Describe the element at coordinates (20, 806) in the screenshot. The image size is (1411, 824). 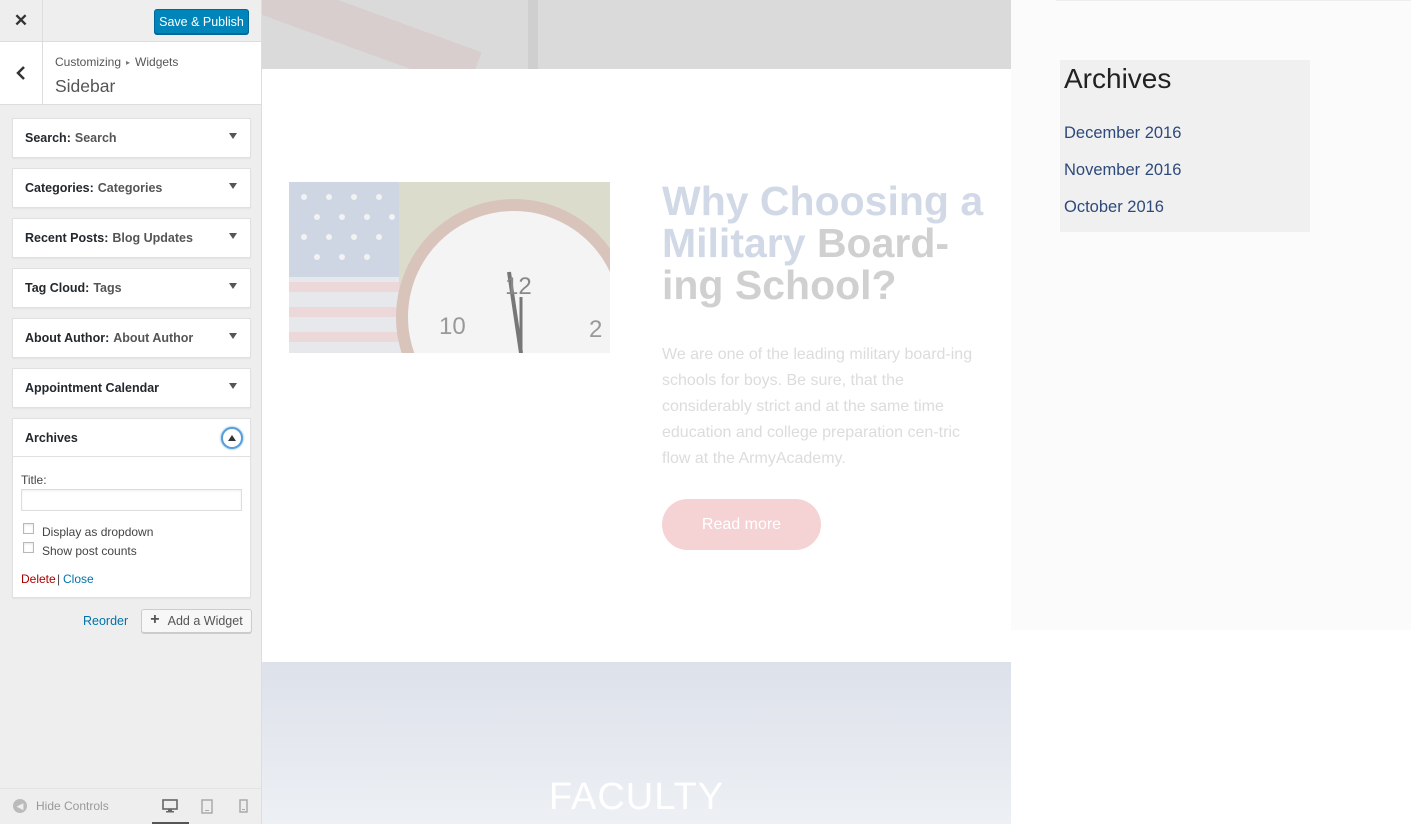
I see `collapse-sidebar-icon: ◀` at that location.